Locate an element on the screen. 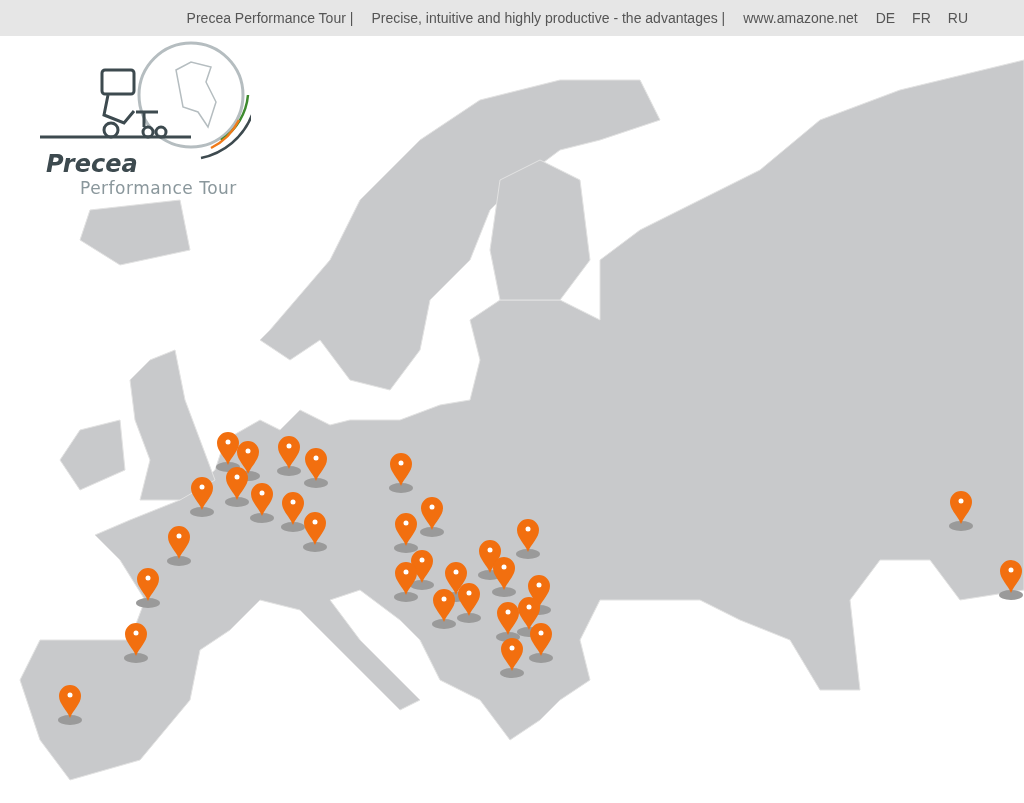 The image size is (1024, 803). nav-link: www.amazone.net is located at coordinates (800, 18).